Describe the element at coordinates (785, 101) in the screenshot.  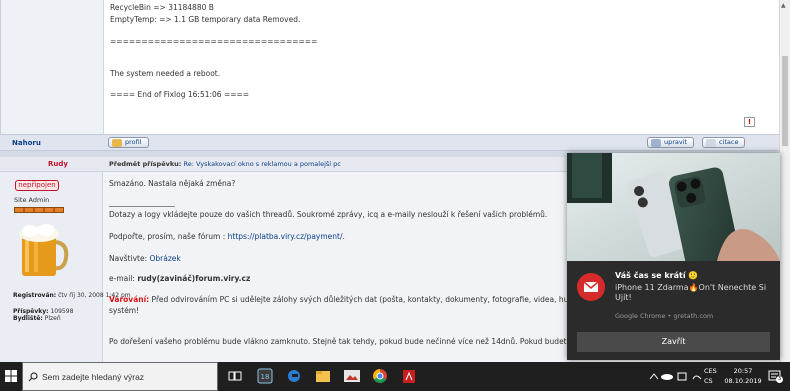
I see `scrollbar-thumb` at that location.